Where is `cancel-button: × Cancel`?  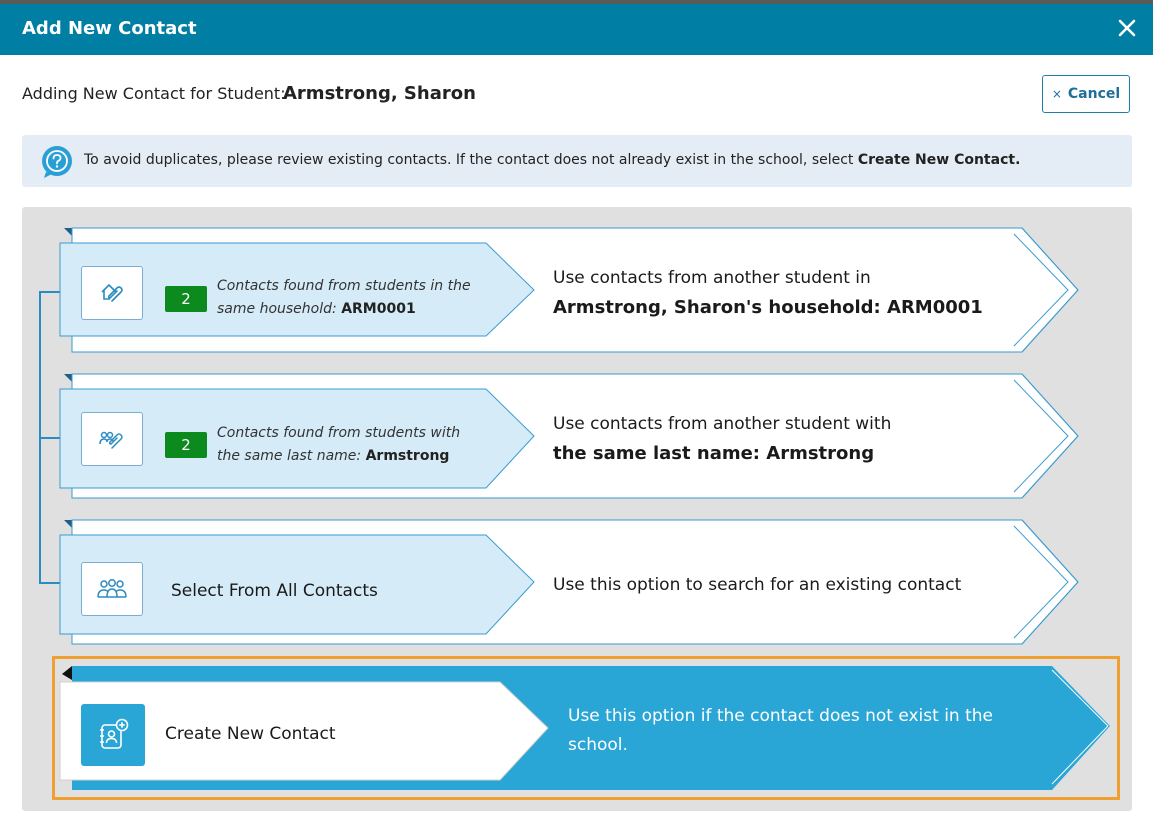 cancel-button: × Cancel is located at coordinates (1086, 94).